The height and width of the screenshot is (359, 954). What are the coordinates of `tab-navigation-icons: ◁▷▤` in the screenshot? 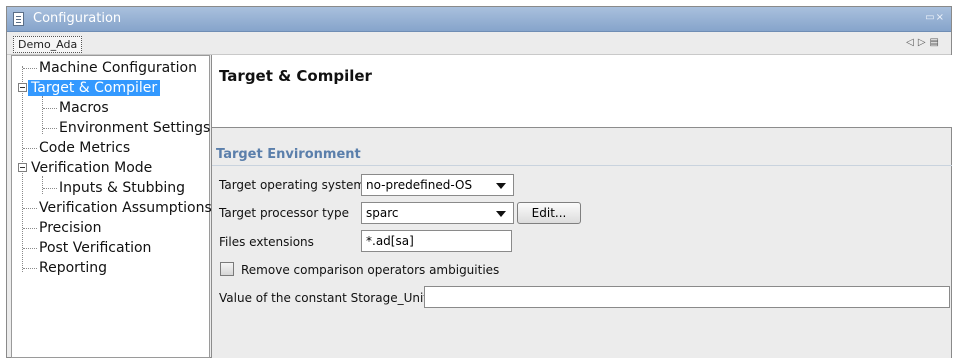 It's located at (924, 42).